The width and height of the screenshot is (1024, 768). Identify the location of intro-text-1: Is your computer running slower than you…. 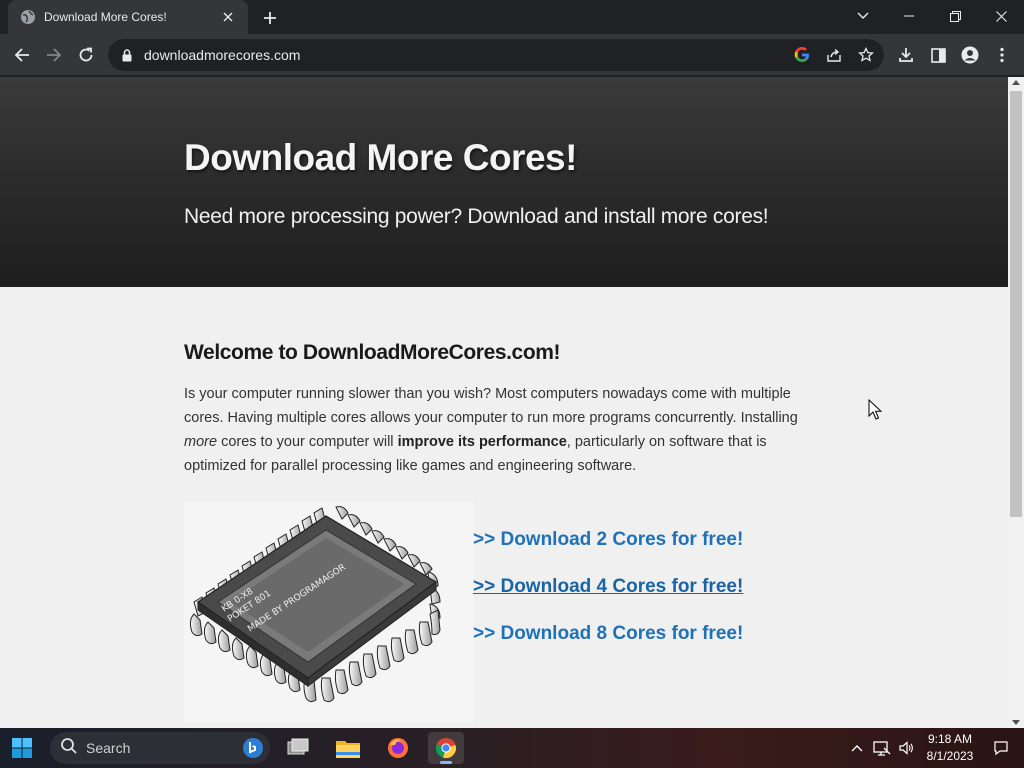
(491, 406).